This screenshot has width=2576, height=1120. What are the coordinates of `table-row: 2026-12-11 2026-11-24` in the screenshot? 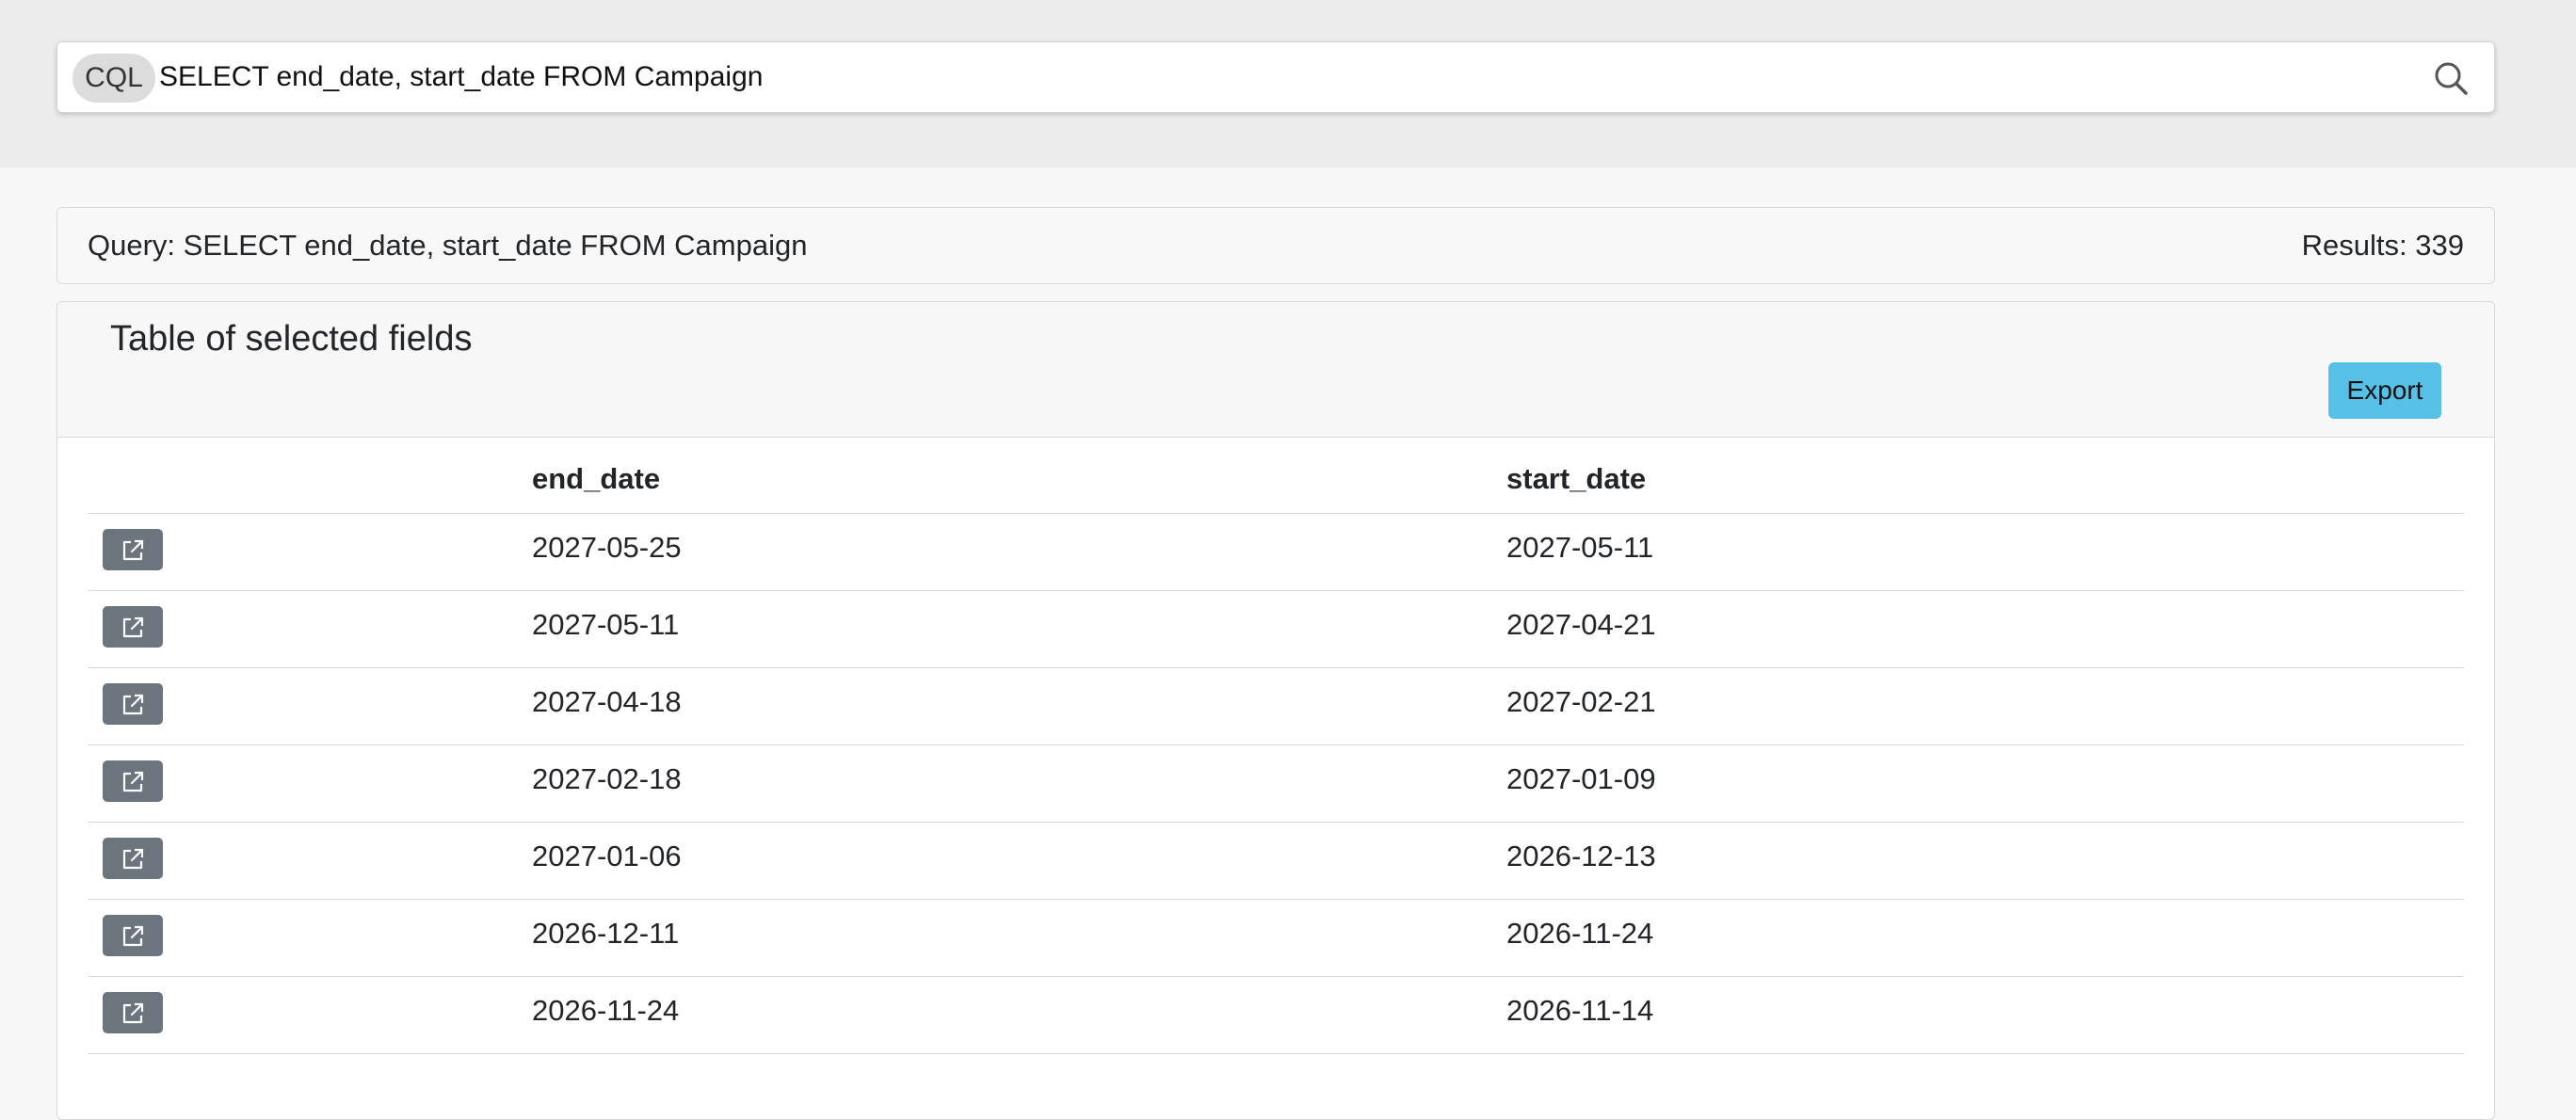 It's located at (1276, 938).